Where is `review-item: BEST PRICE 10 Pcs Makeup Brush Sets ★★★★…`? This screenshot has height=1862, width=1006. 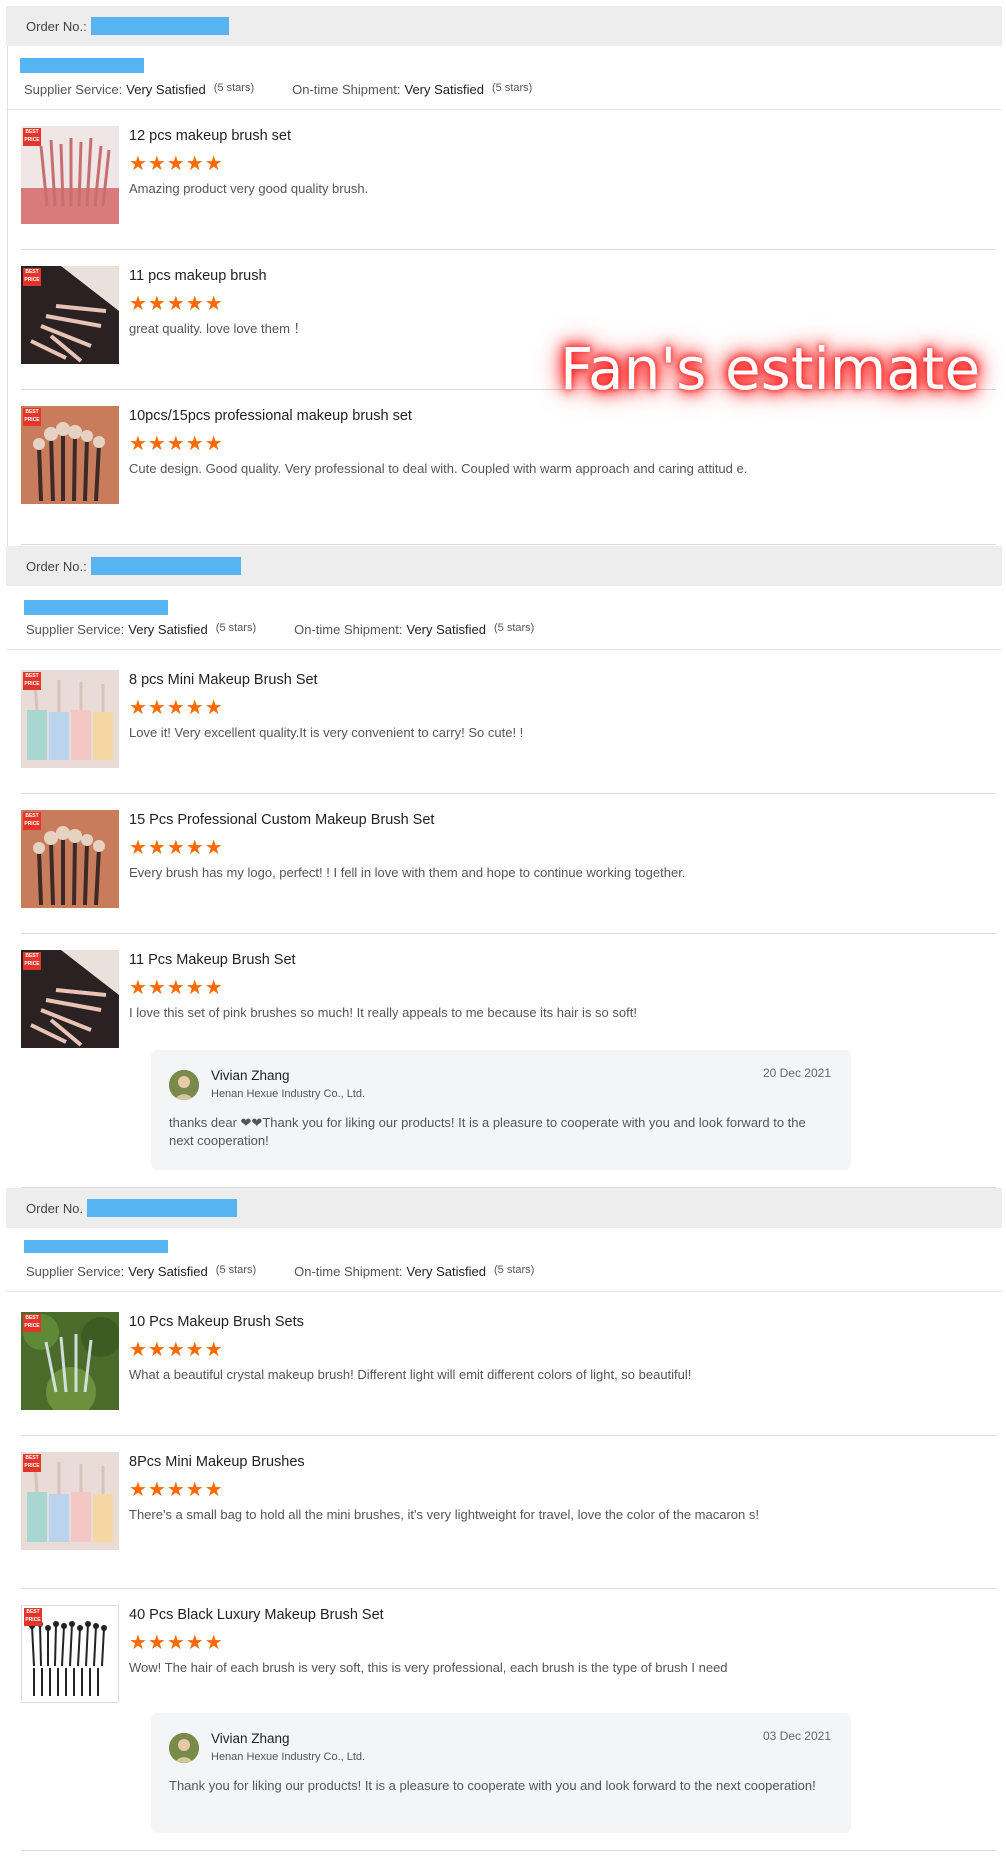
review-item: BEST PRICE 10 Pcs Makeup Brush Sets ★★★★… is located at coordinates (508, 1366).